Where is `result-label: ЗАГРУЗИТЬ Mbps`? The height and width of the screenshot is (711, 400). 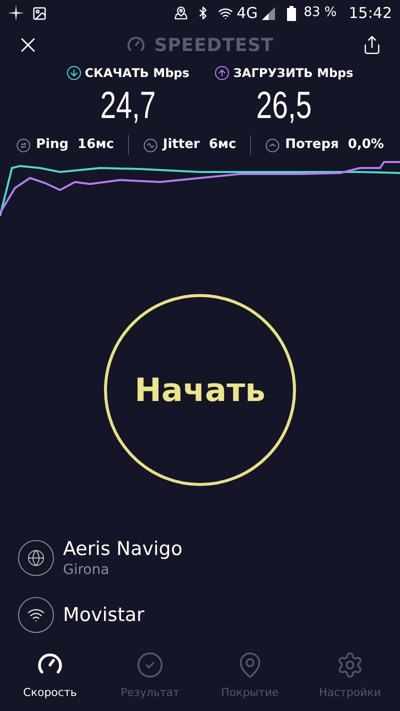 result-label: ЗАГРУЗИТЬ Mbps is located at coordinates (293, 73).